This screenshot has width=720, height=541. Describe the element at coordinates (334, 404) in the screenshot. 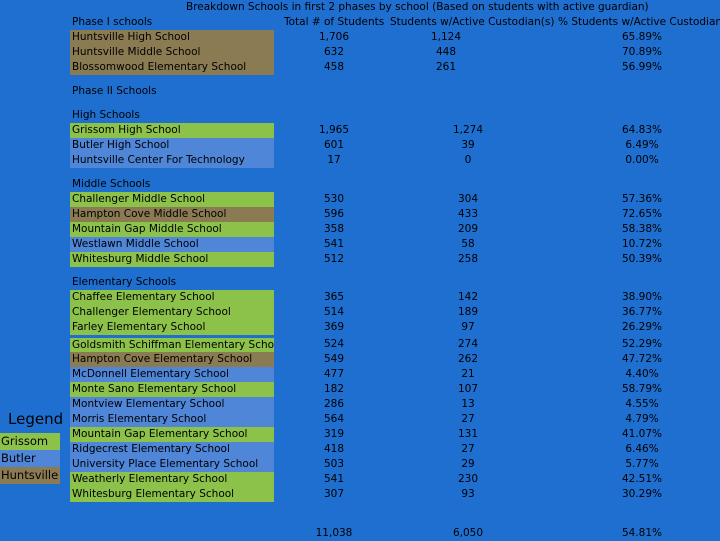

I see `total-students: 286` at that location.